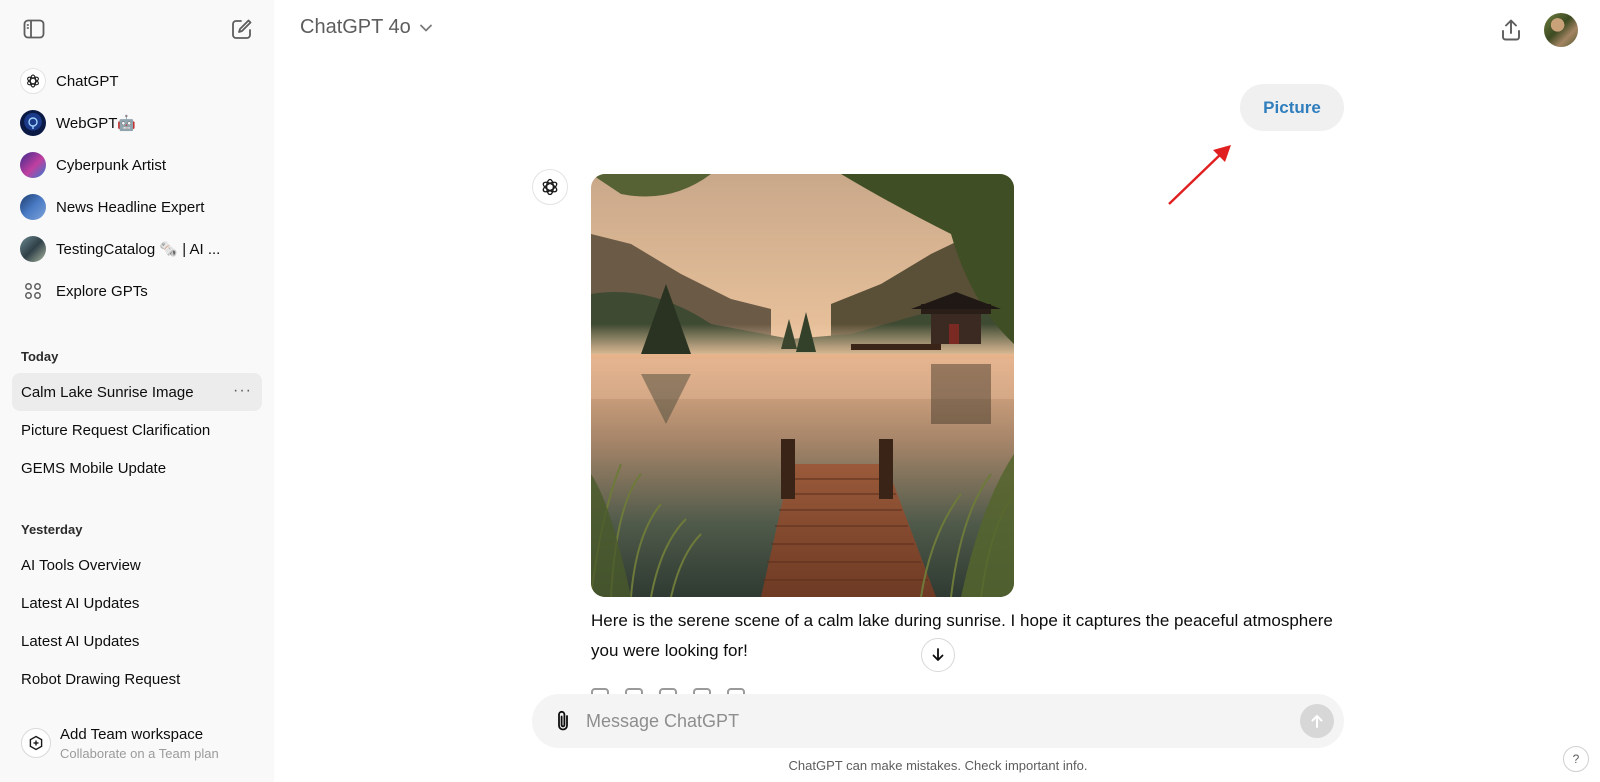 This screenshot has height=782, width=1600. What do you see at coordinates (425, 27) in the screenshot?
I see `chevron-down-icon` at bounding box center [425, 27].